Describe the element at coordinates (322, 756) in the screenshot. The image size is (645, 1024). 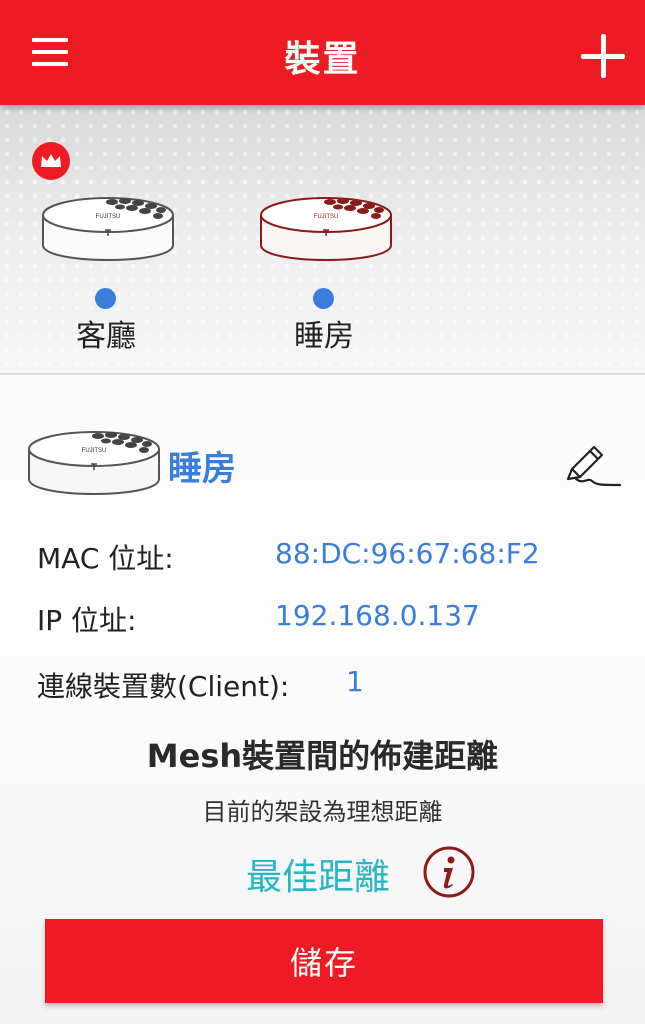
I see `mesh-distance-title: Mesh裝置間的佈建距離` at that location.